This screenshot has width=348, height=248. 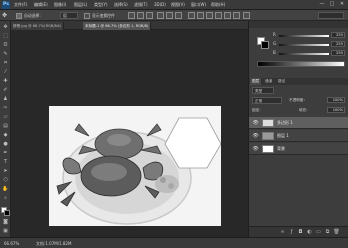 I want to click on align-bottom-icon, so click(x=149, y=15).